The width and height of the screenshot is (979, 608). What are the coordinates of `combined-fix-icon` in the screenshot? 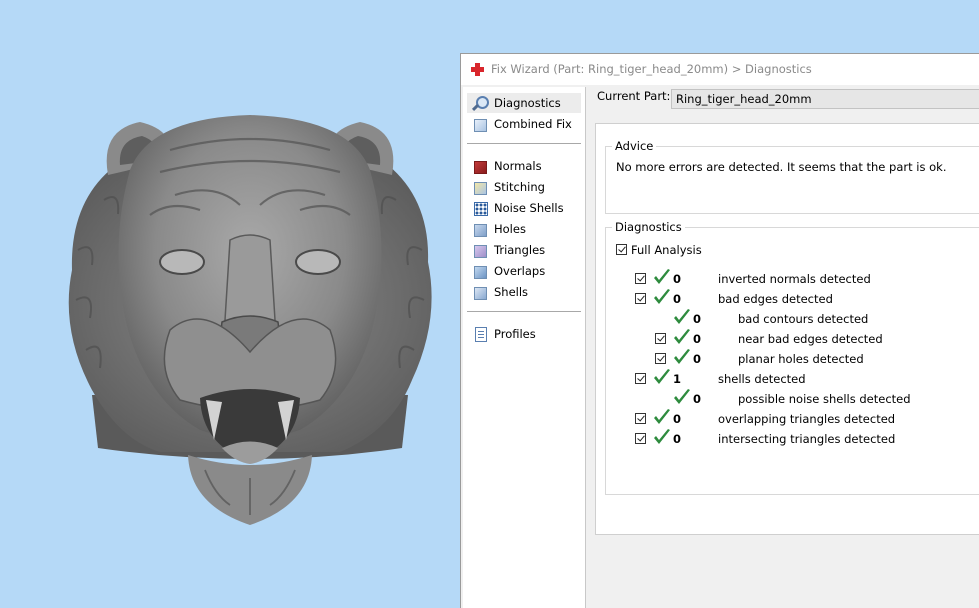 It's located at (480, 124).